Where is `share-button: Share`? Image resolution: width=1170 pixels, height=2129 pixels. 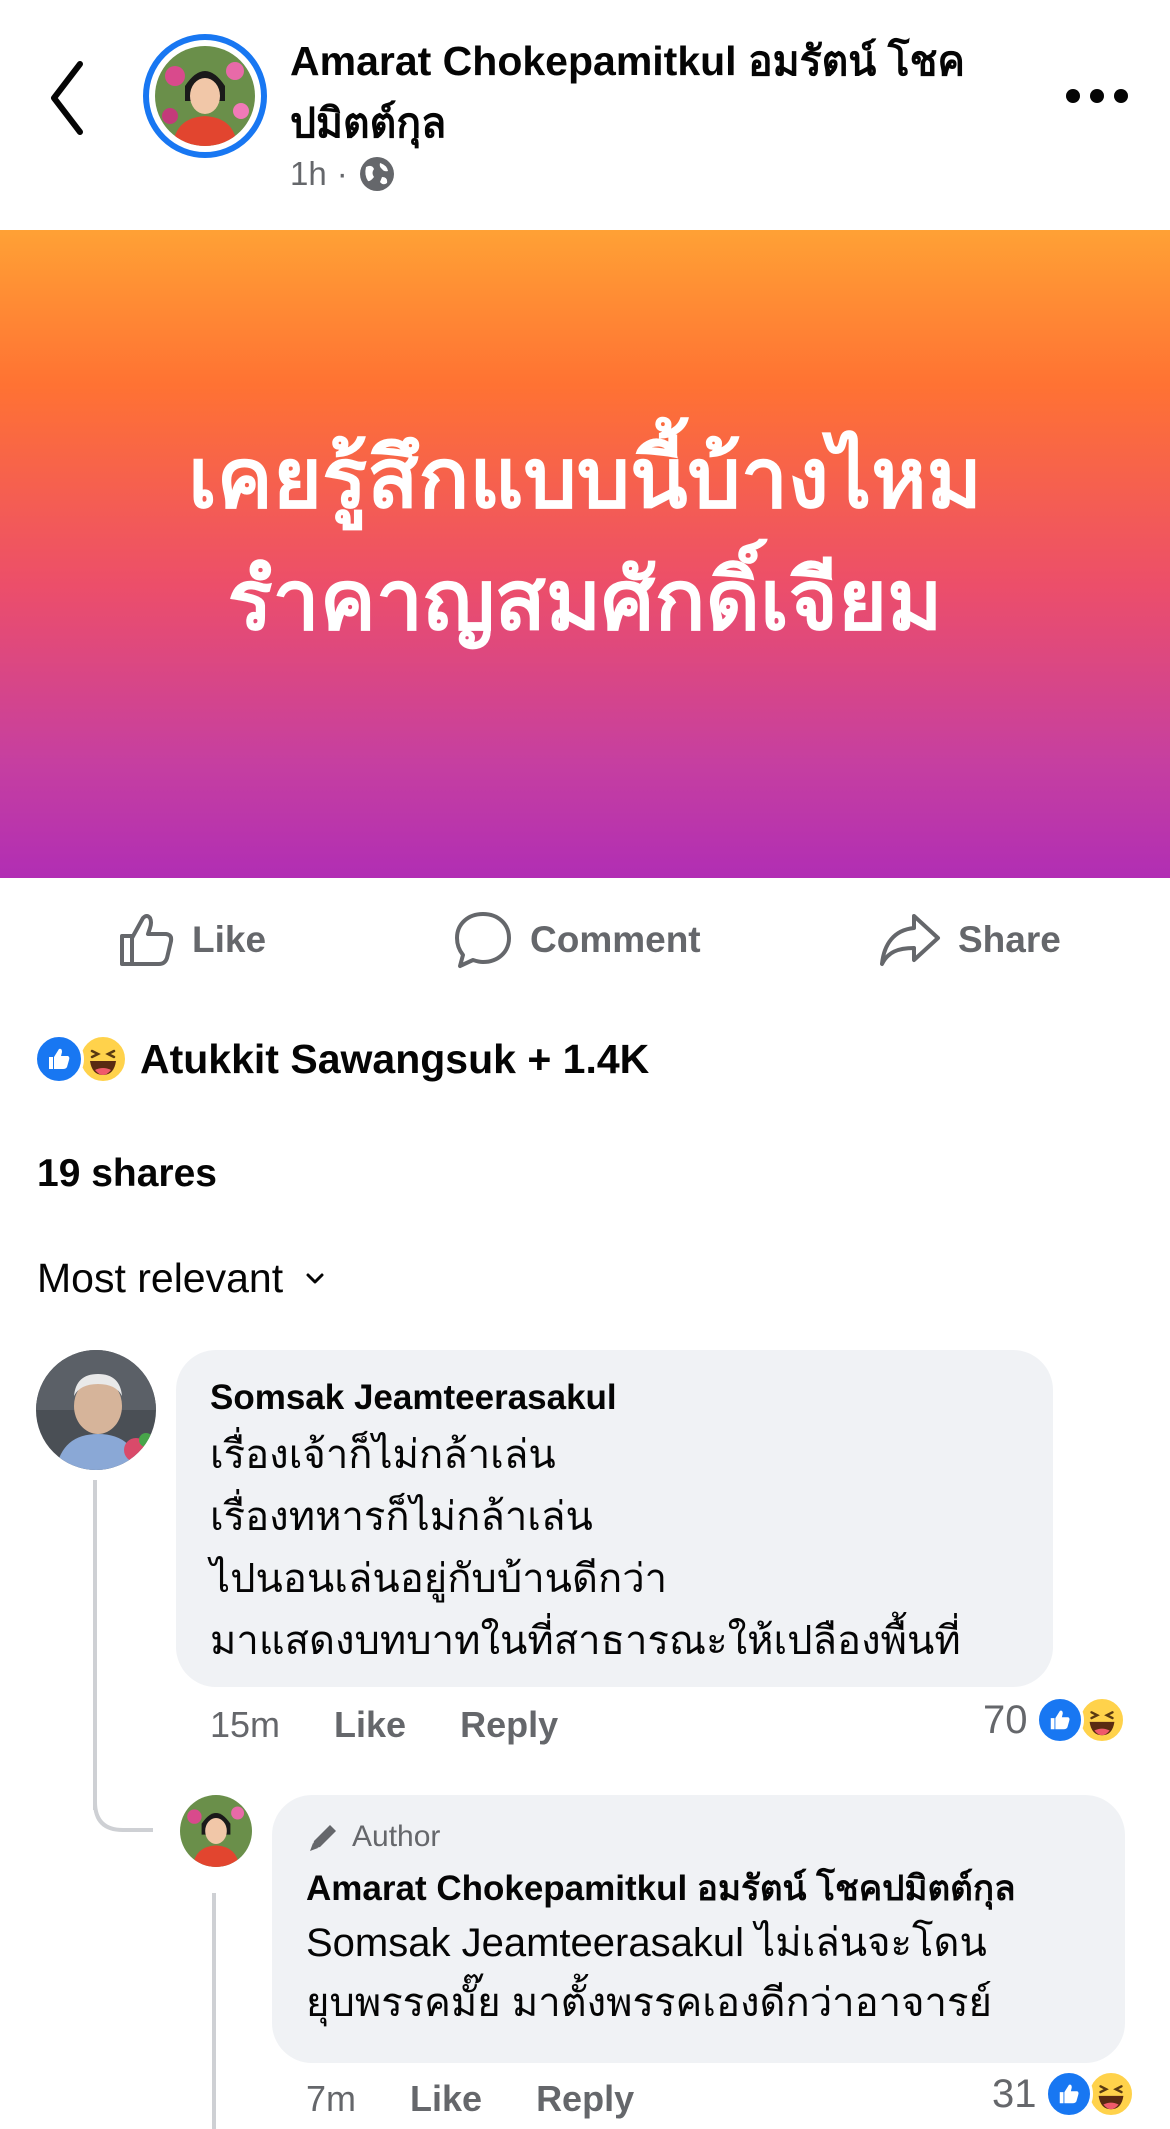
share-button: Share is located at coordinates (969, 940).